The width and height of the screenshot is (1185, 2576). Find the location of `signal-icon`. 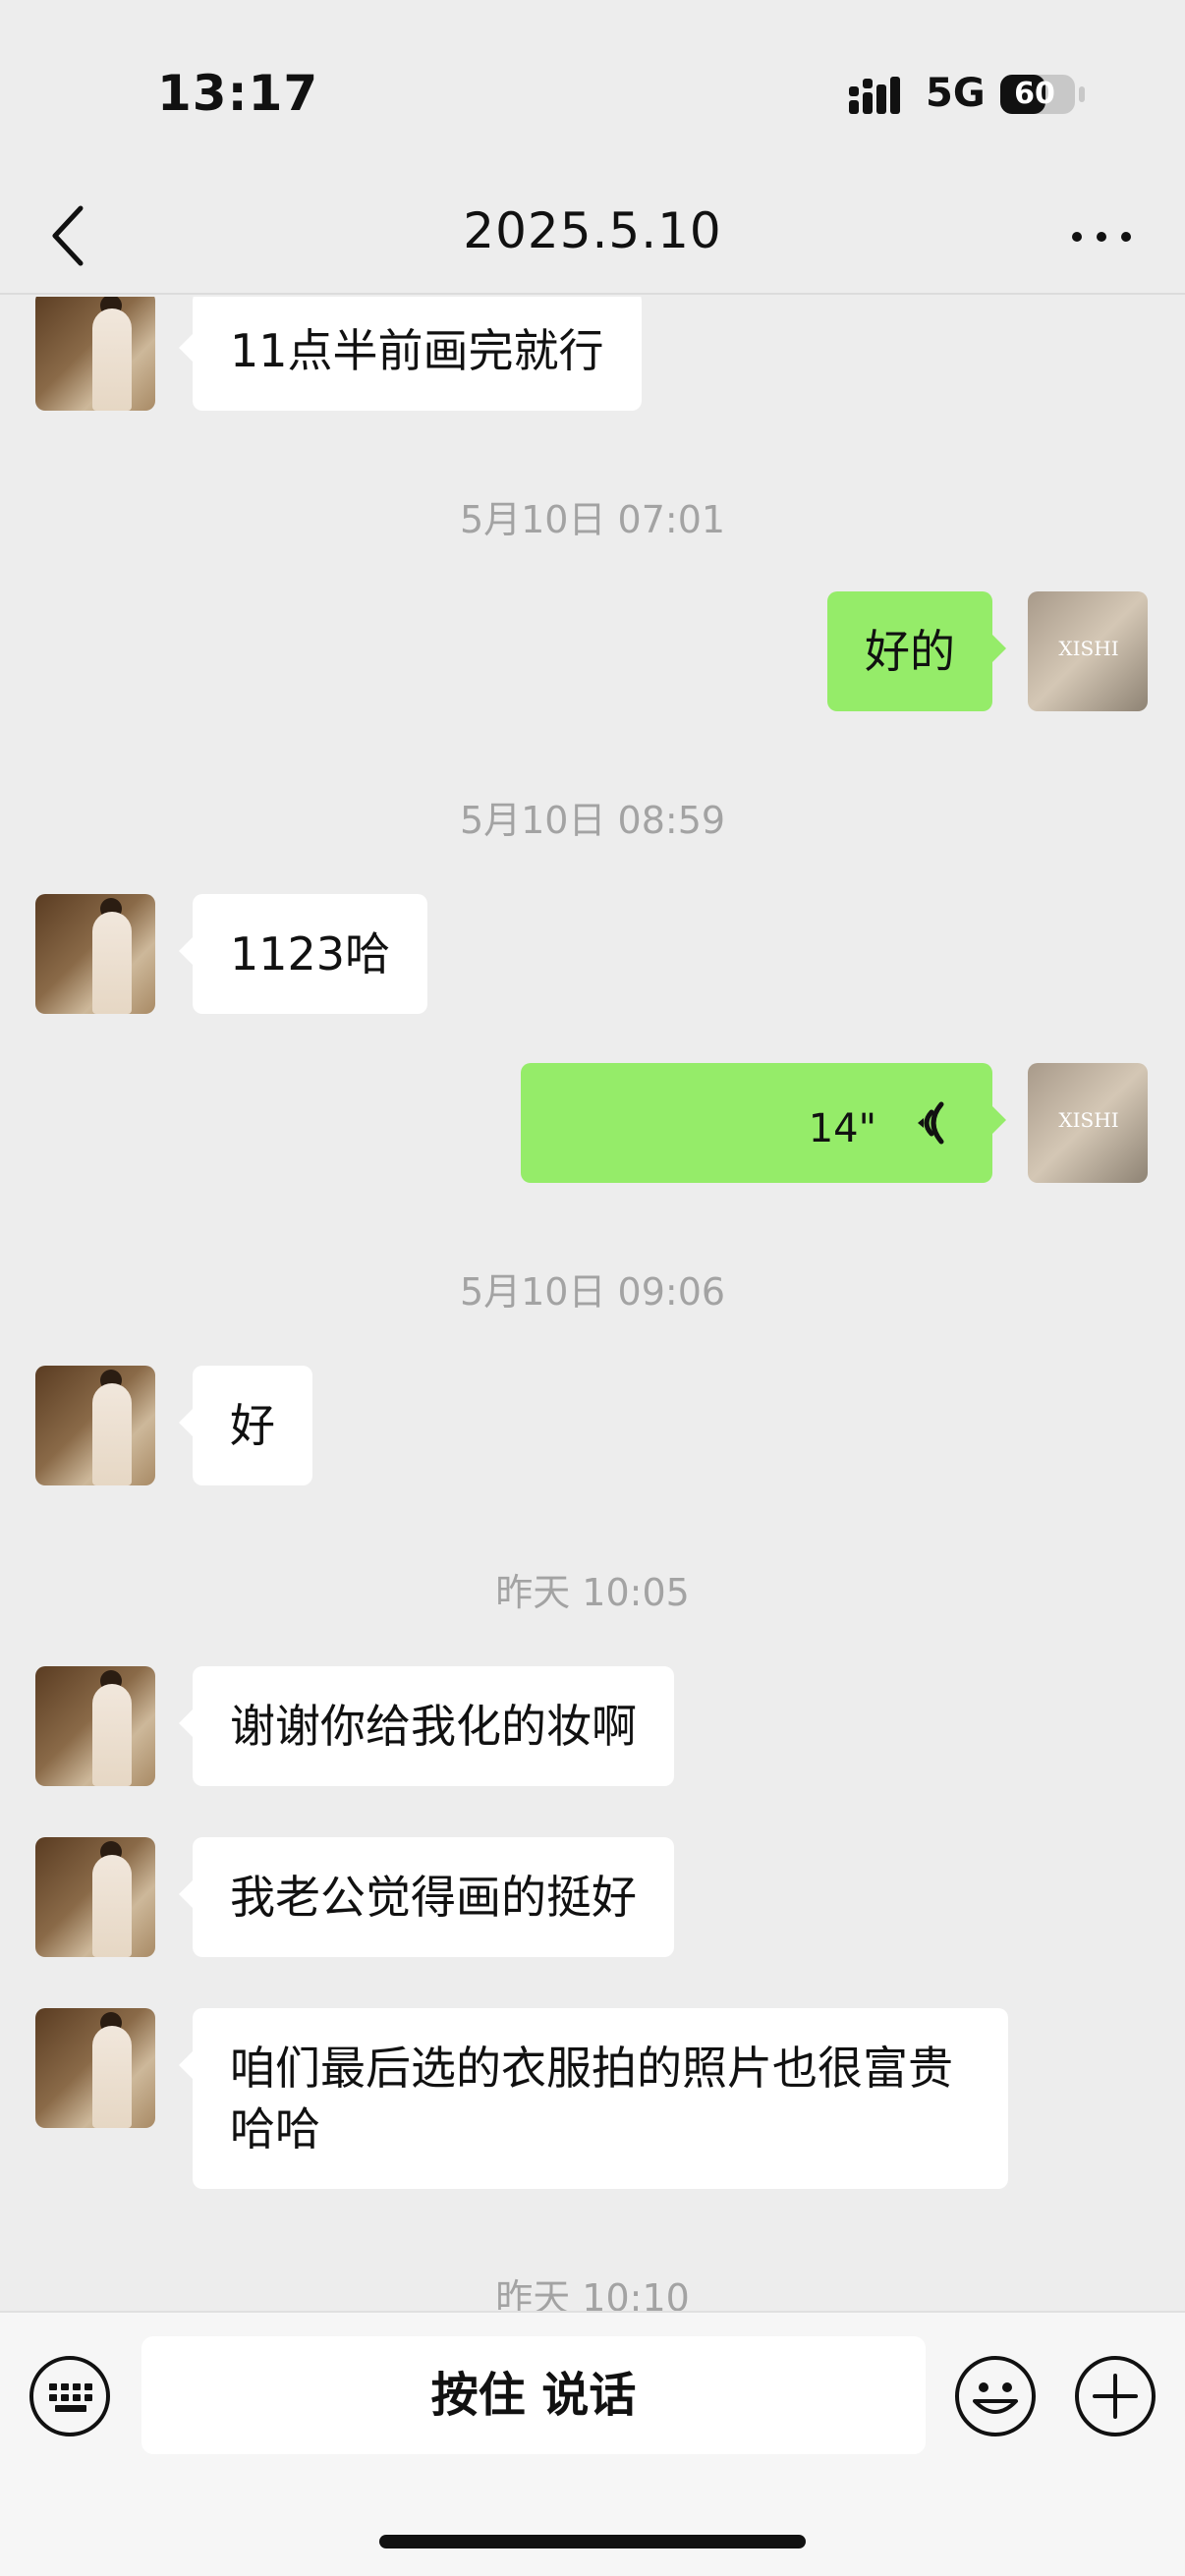

signal-icon is located at coordinates (875, 95).